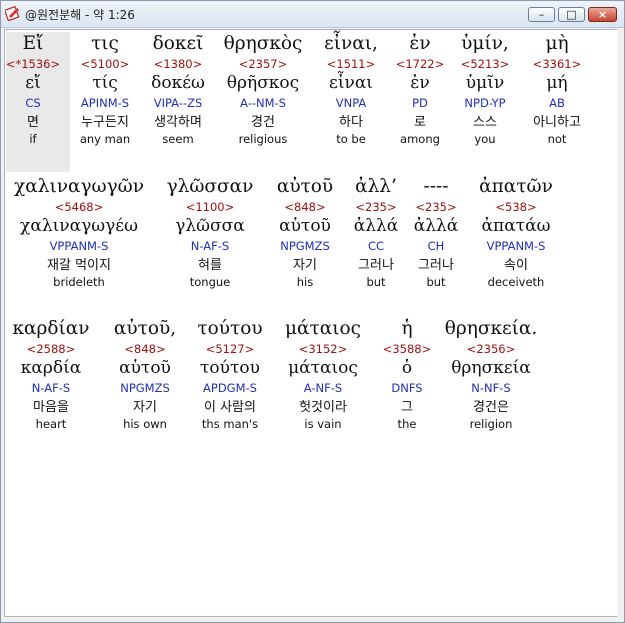 The image size is (625, 623). What do you see at coordinates (263, 64) in the screenshot?
I see `strong-number: <2357>` at bounding box center [263, 64].